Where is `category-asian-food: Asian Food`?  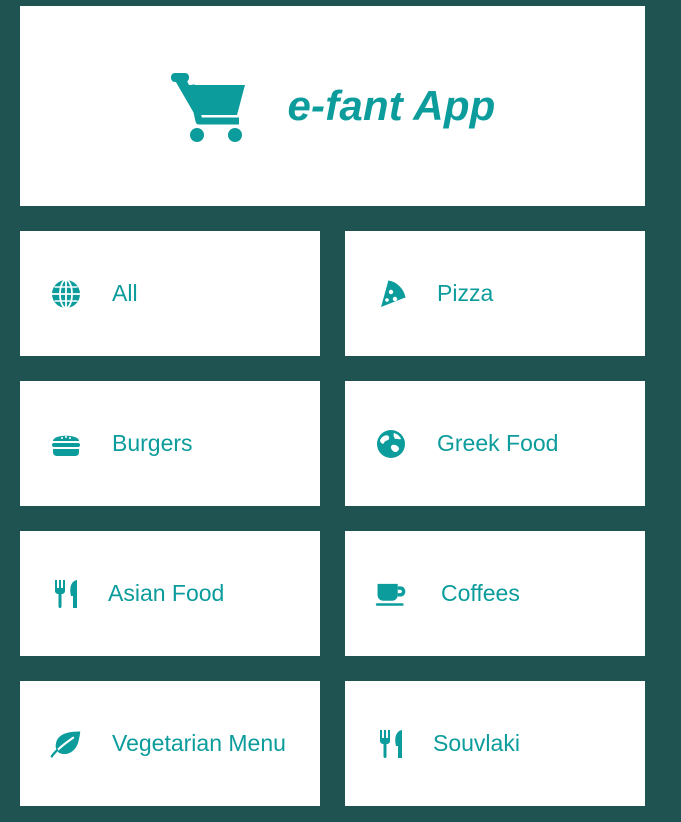 category-asian-food: Asian Food is located at coordinates (170, 593).